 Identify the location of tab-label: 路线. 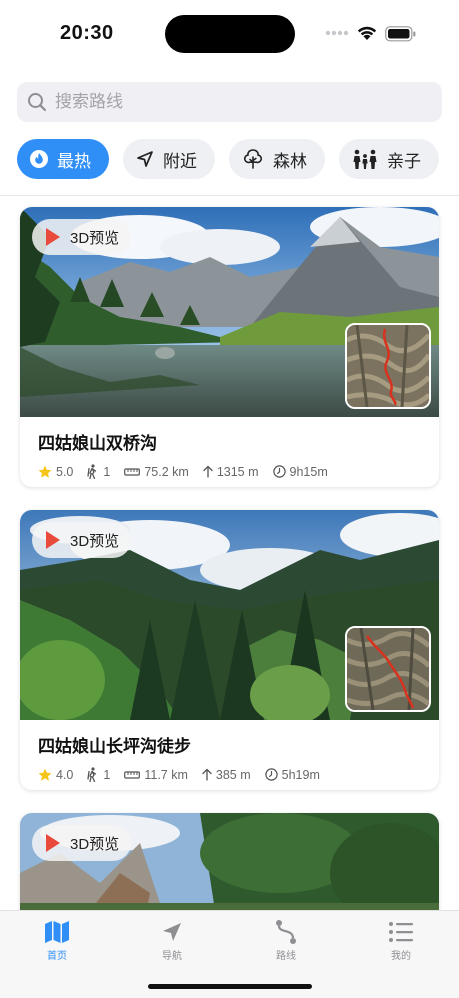
(286, 956).